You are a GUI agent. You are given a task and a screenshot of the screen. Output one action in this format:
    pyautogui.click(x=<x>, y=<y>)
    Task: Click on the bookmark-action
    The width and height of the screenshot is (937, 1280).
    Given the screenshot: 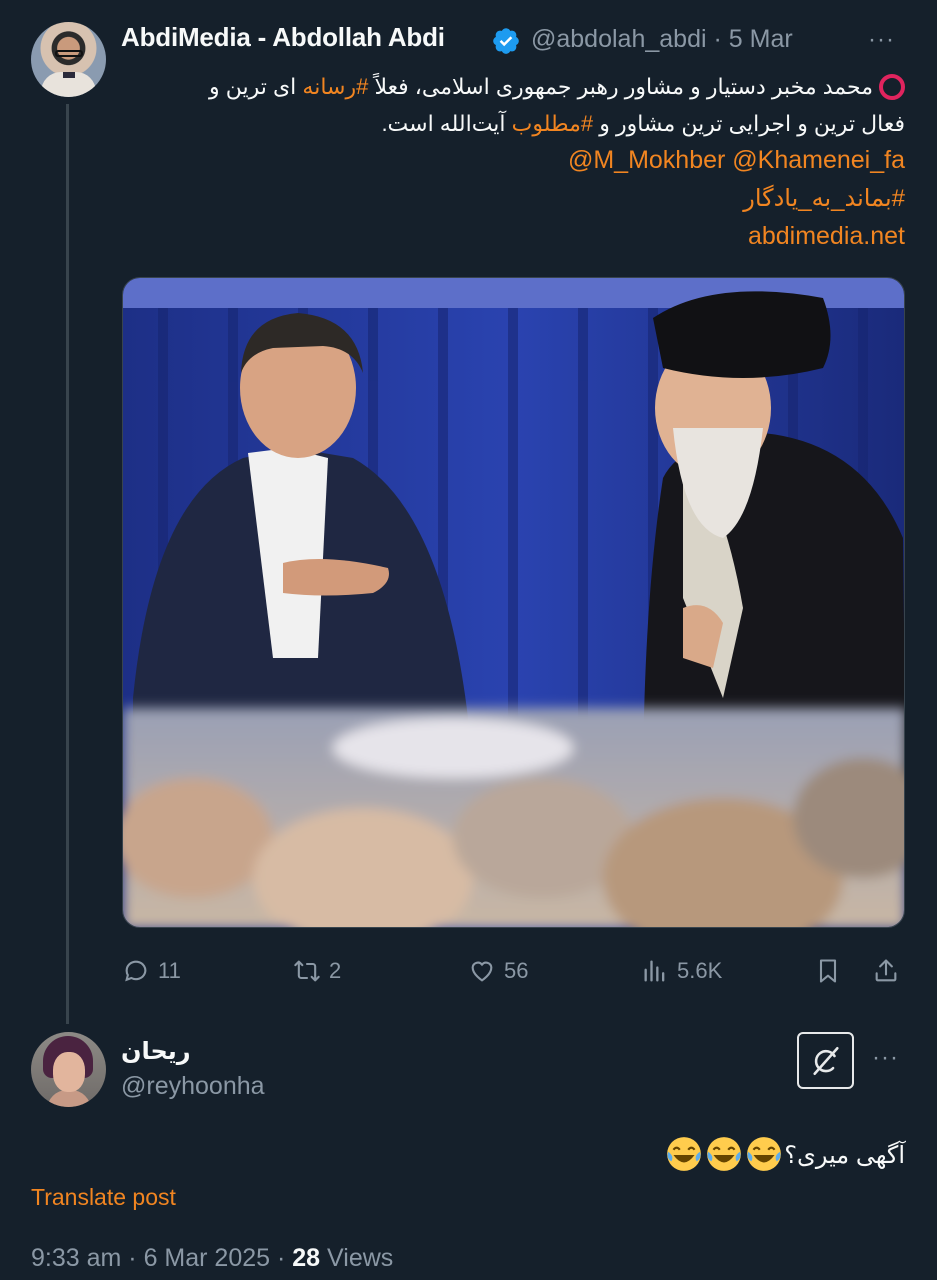 What is the action you would take?
    pyautogui.click(x=828, y=971)
    